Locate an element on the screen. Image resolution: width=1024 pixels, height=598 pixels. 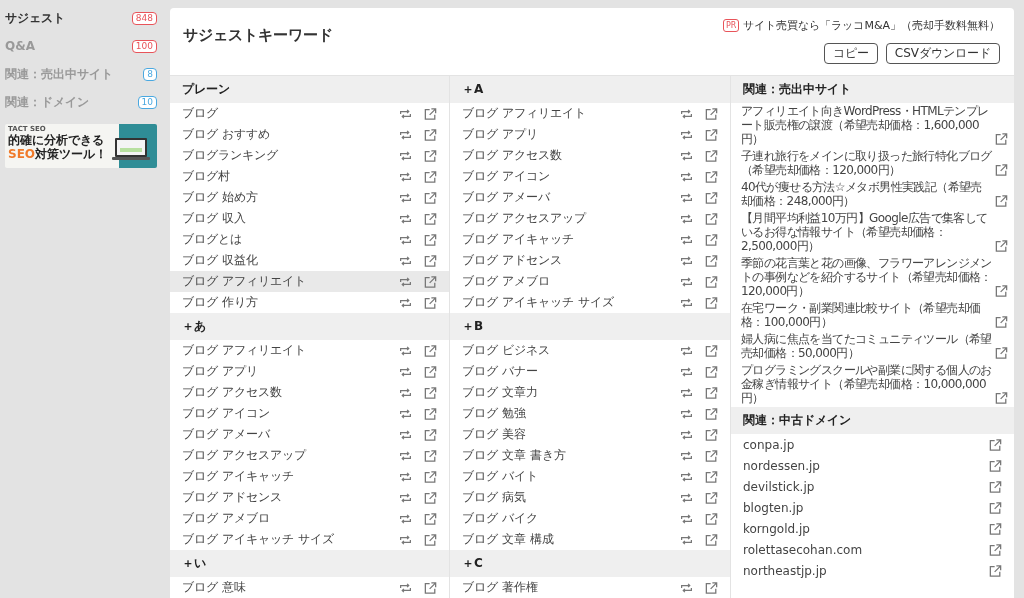
keyword-row: ブログ アドセンス is located at coordinates (309, 497).